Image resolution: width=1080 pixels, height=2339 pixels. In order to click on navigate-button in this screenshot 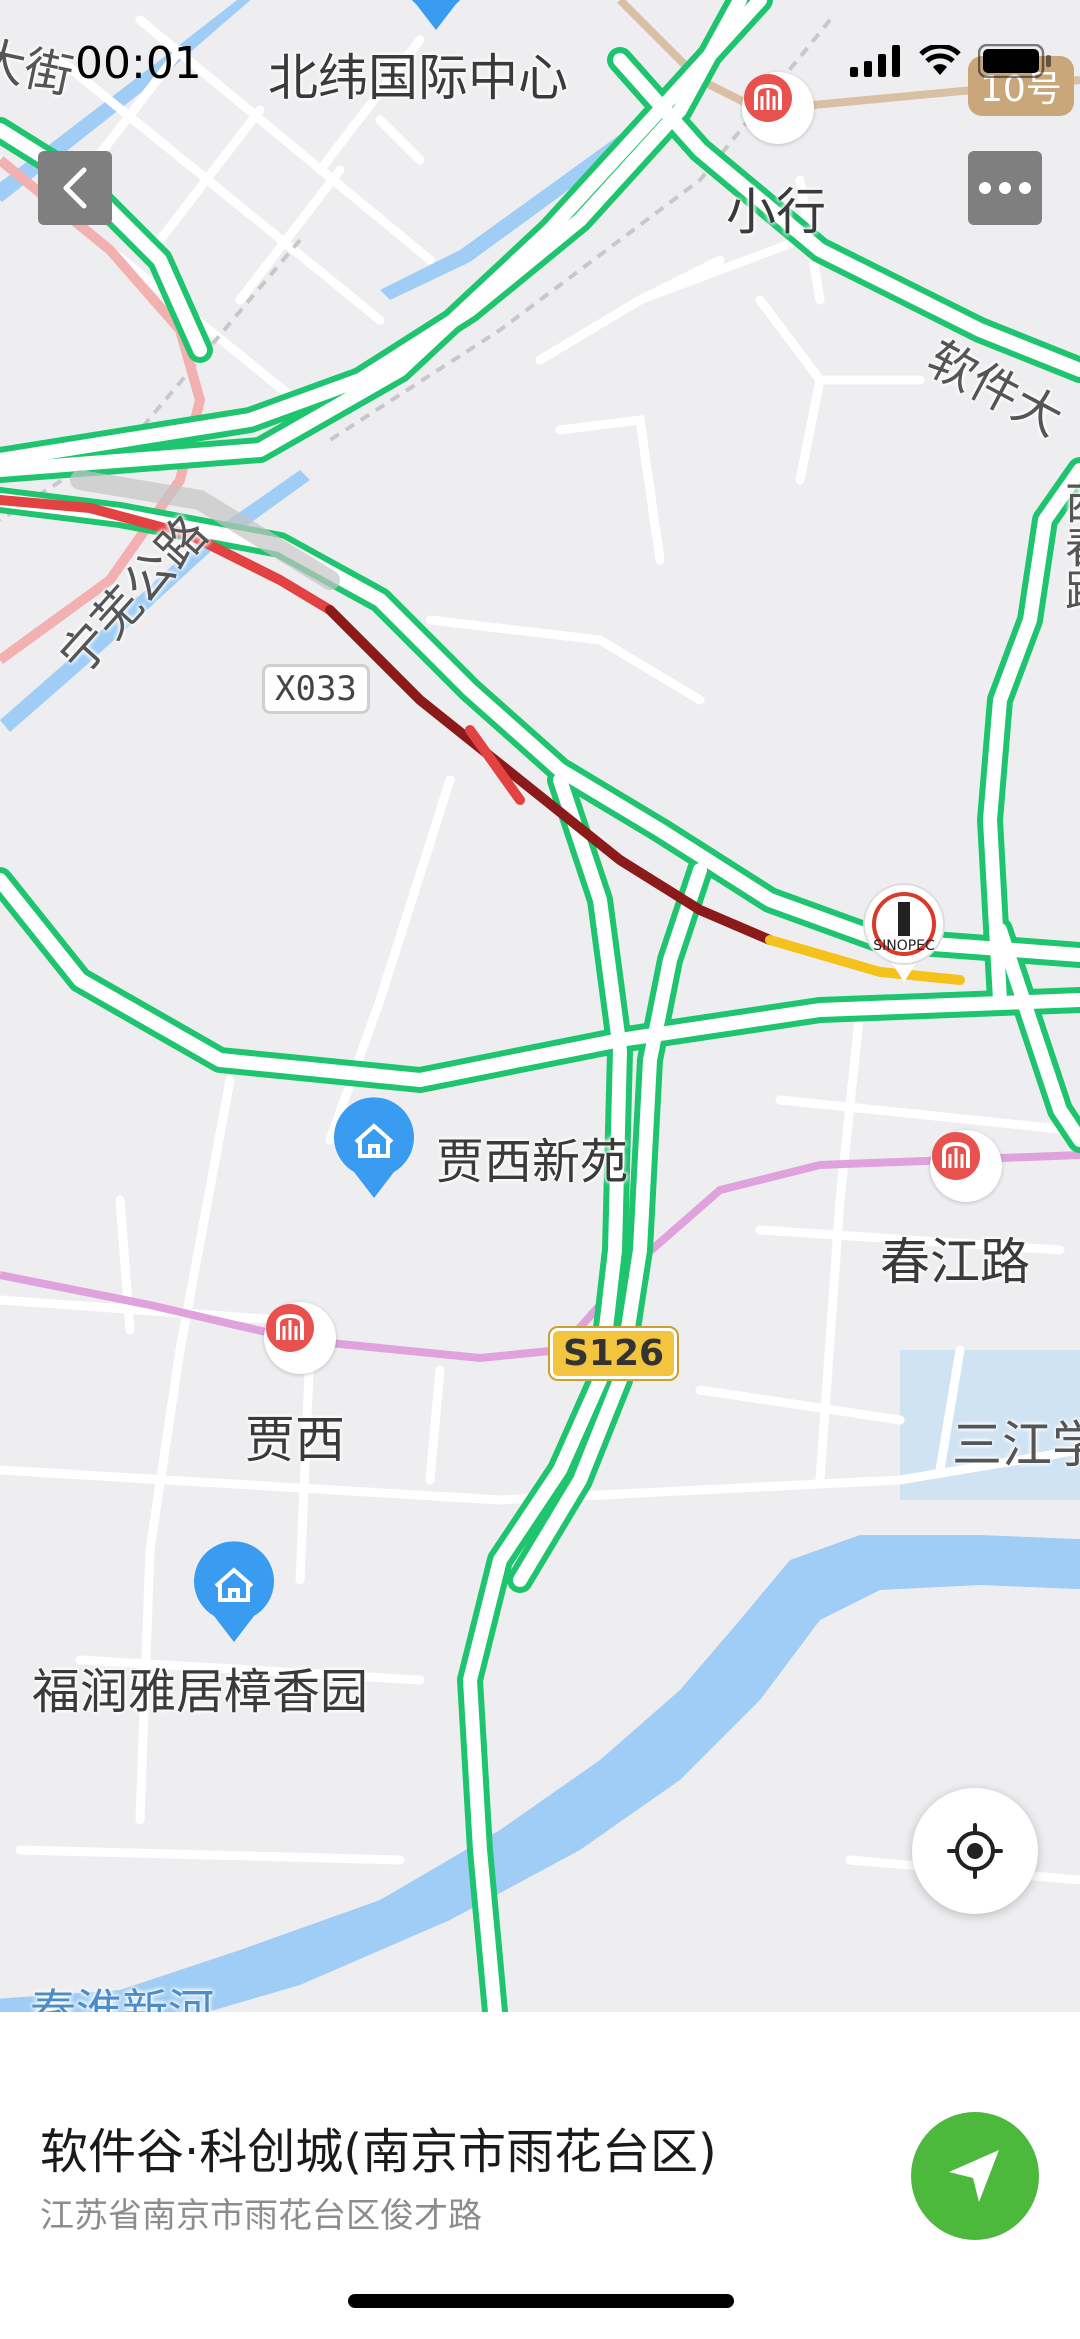, I will do `click(975, 2176)`.